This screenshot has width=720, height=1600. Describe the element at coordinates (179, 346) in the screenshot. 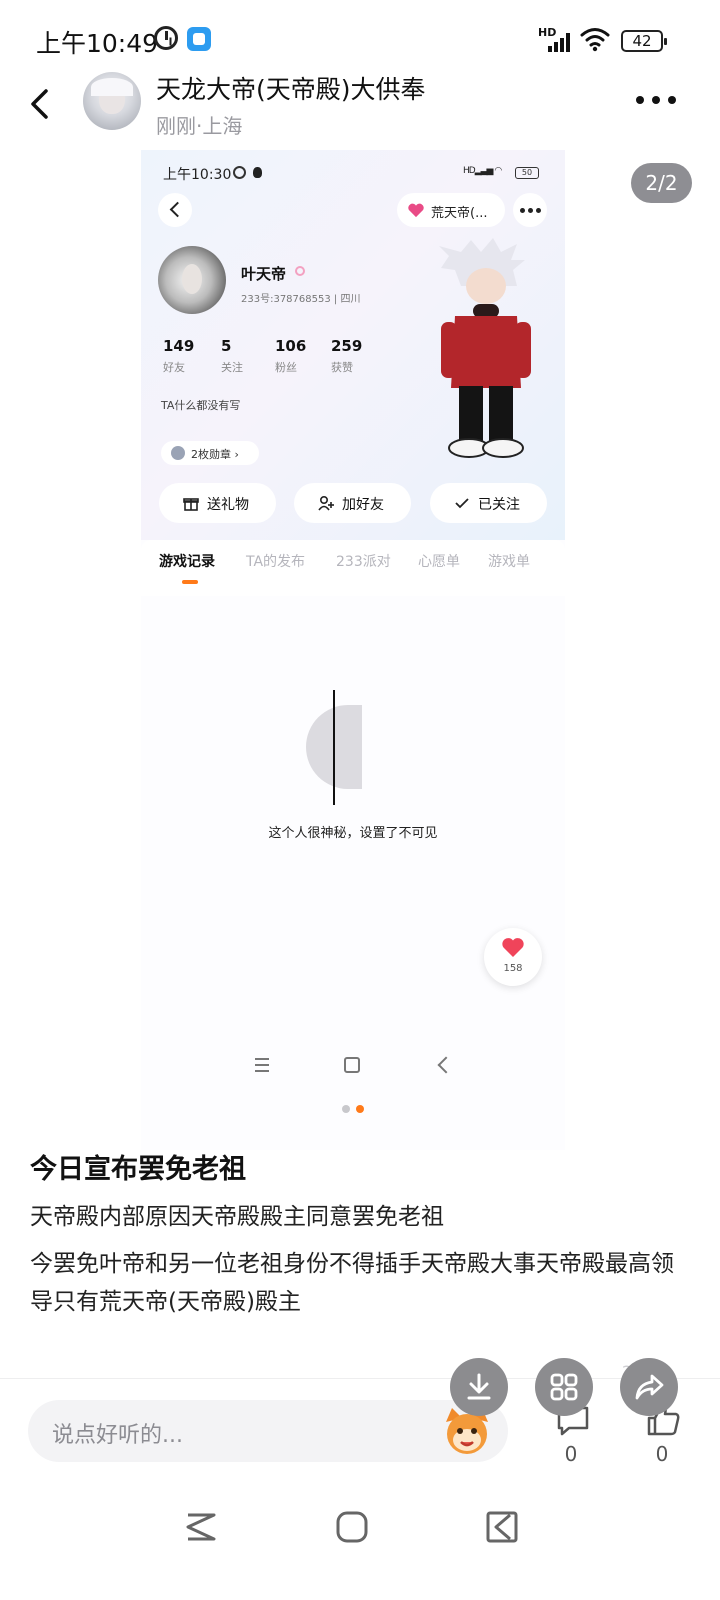

I see `stat-number: 149` at that location.